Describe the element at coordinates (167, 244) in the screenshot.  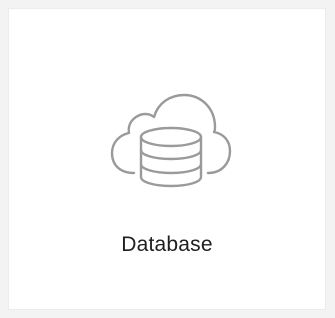
I see `tile-label: Database` at that location.